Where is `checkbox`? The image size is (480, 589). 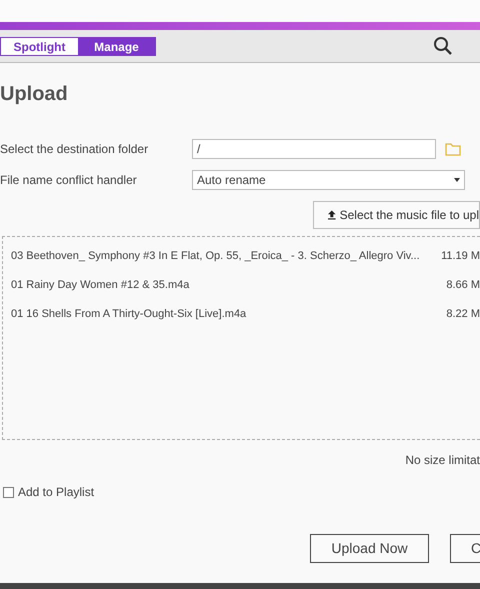 checkbox is located at coordinates (8, 492).